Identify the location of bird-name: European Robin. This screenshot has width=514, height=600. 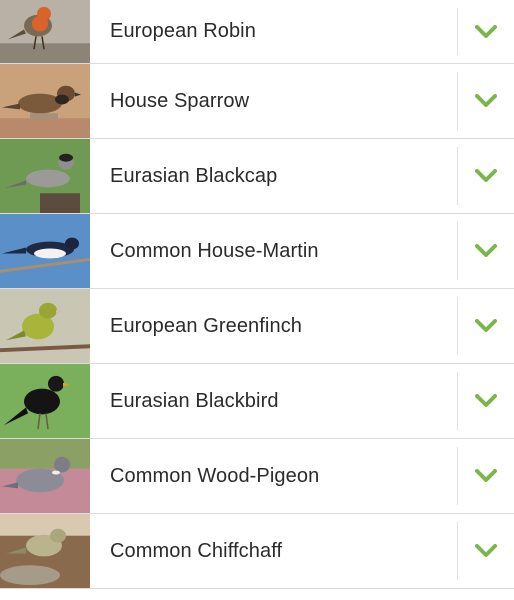
(183, 31).